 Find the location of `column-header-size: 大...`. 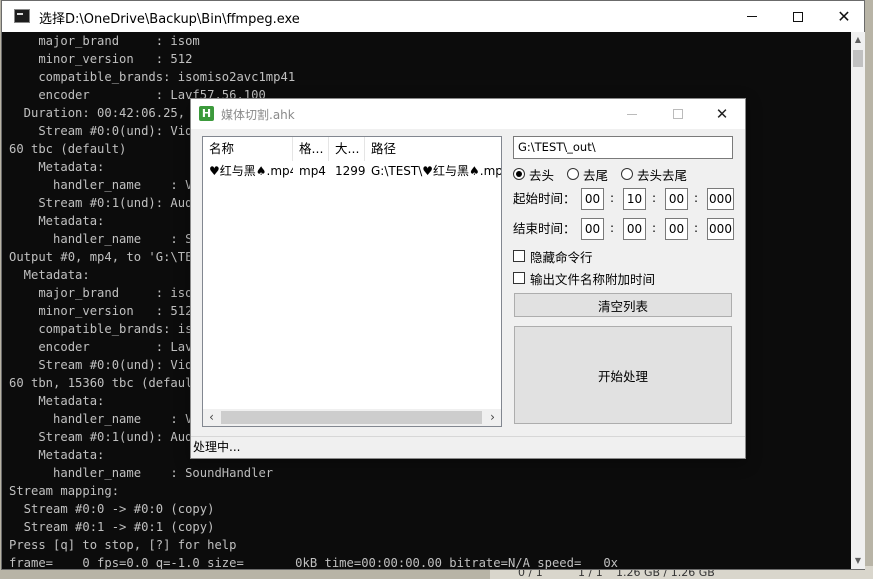

column-header-size: 大... is located at coordinates (347, 149).